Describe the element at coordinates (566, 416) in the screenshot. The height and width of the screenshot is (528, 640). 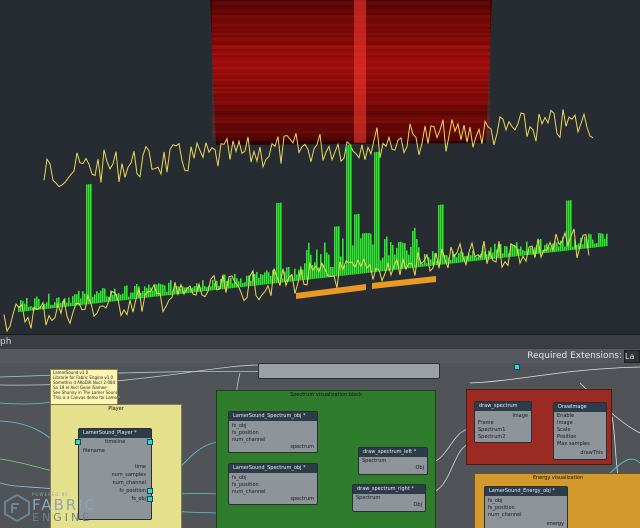
I see `port-enable: Enable` at that location.